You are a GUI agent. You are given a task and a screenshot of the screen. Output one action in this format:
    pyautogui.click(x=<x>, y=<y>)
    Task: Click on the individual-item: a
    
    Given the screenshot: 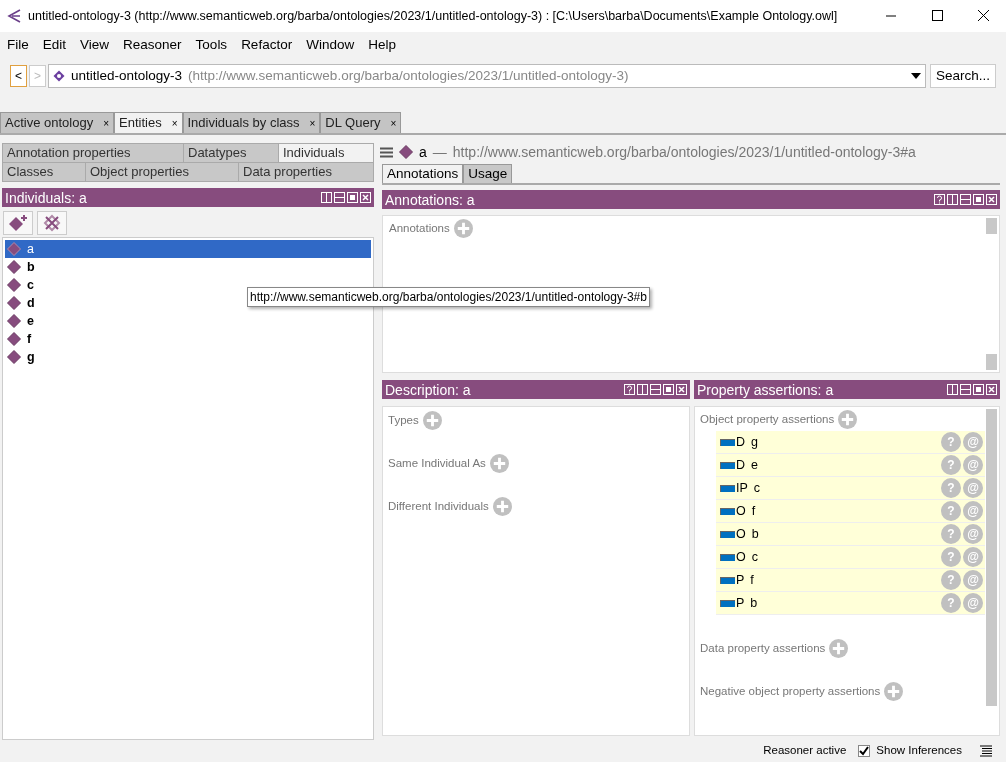 What is the action you would take?
    pyautogui.click(x=188, y=249)
    